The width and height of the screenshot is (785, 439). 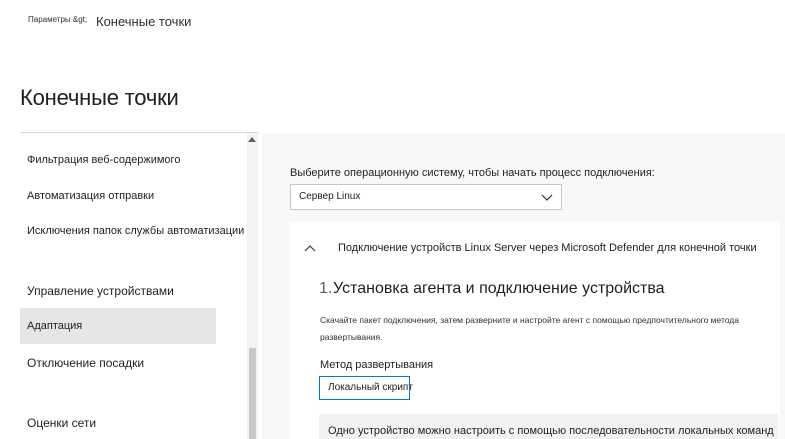 What do you see at coordinates (326, 288) in the screenshot?
I see `step-number: 1.` at bounding box center [326, 288].